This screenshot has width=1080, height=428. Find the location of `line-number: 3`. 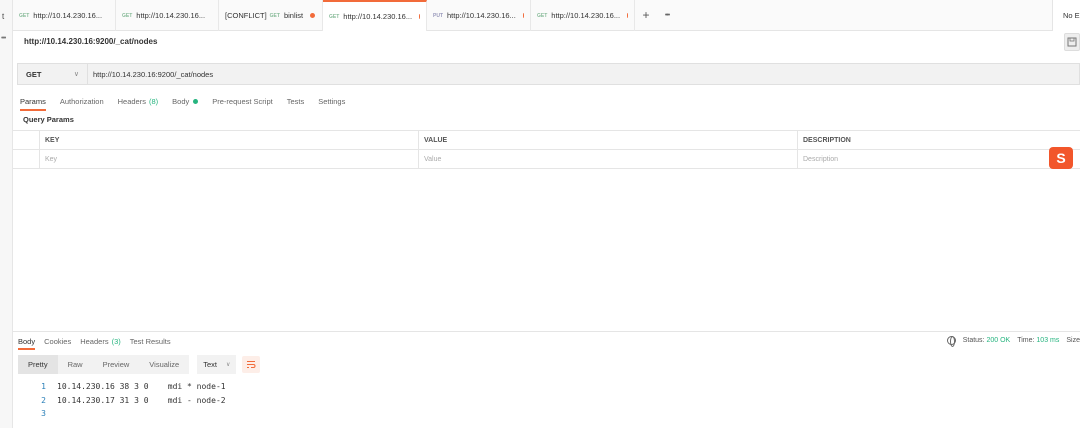

line-number: 3 is located at coordinates (43, 413).